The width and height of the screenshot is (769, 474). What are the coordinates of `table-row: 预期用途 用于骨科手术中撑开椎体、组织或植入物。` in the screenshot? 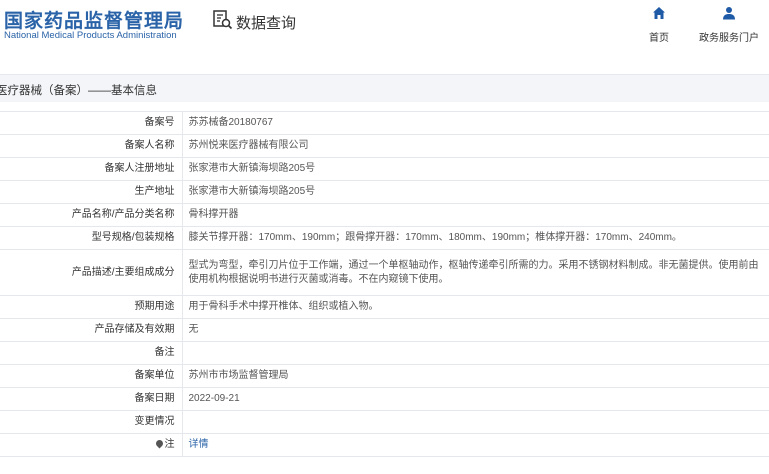 It's located at (384, 307).